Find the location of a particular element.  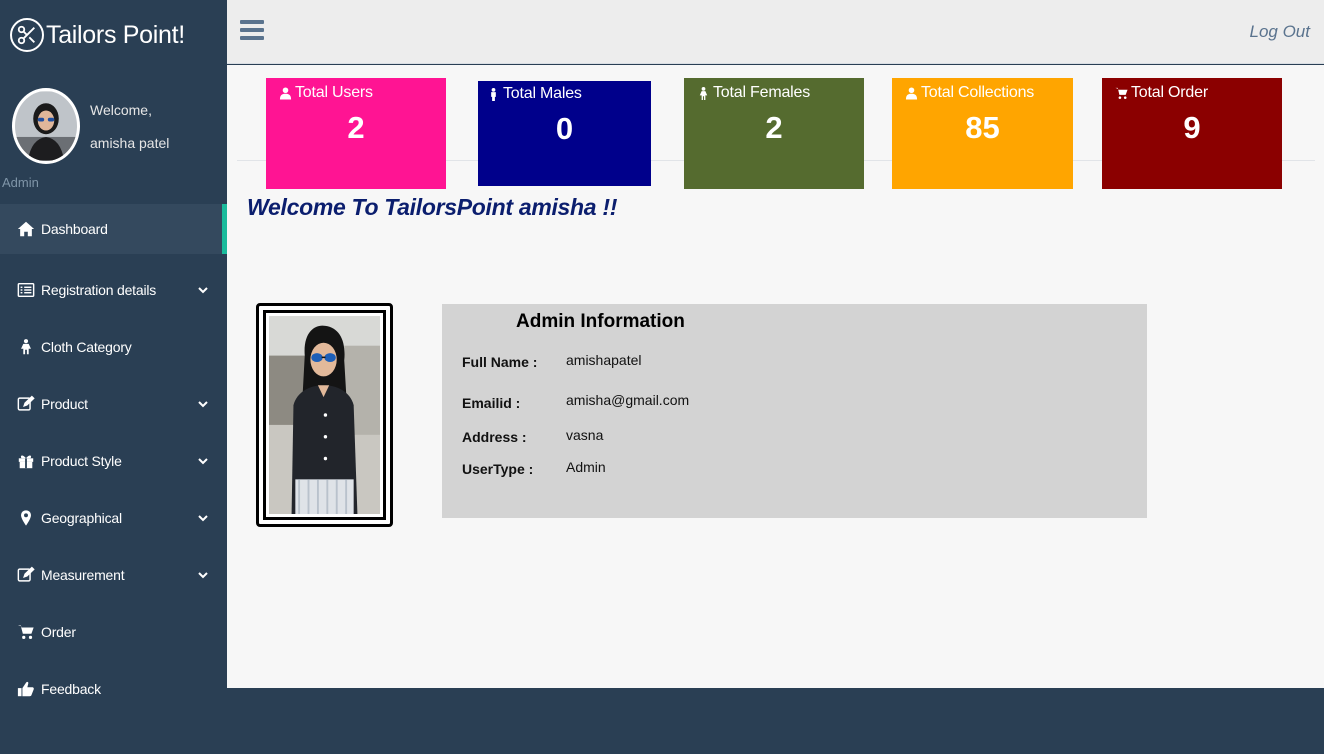

sidebar-item-order: Order is located at coordinates (113, 631).